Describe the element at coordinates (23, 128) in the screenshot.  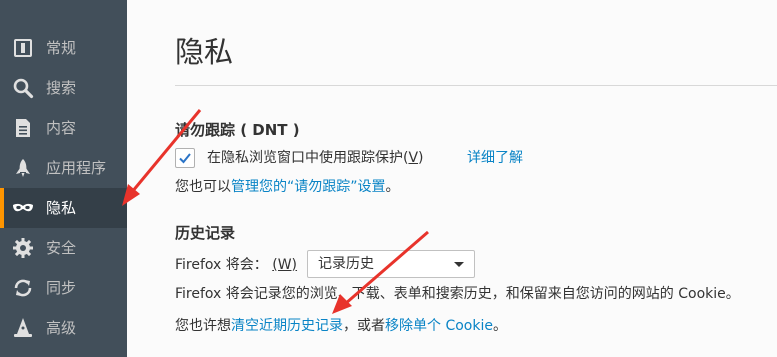
I see `content-icon` at that location.